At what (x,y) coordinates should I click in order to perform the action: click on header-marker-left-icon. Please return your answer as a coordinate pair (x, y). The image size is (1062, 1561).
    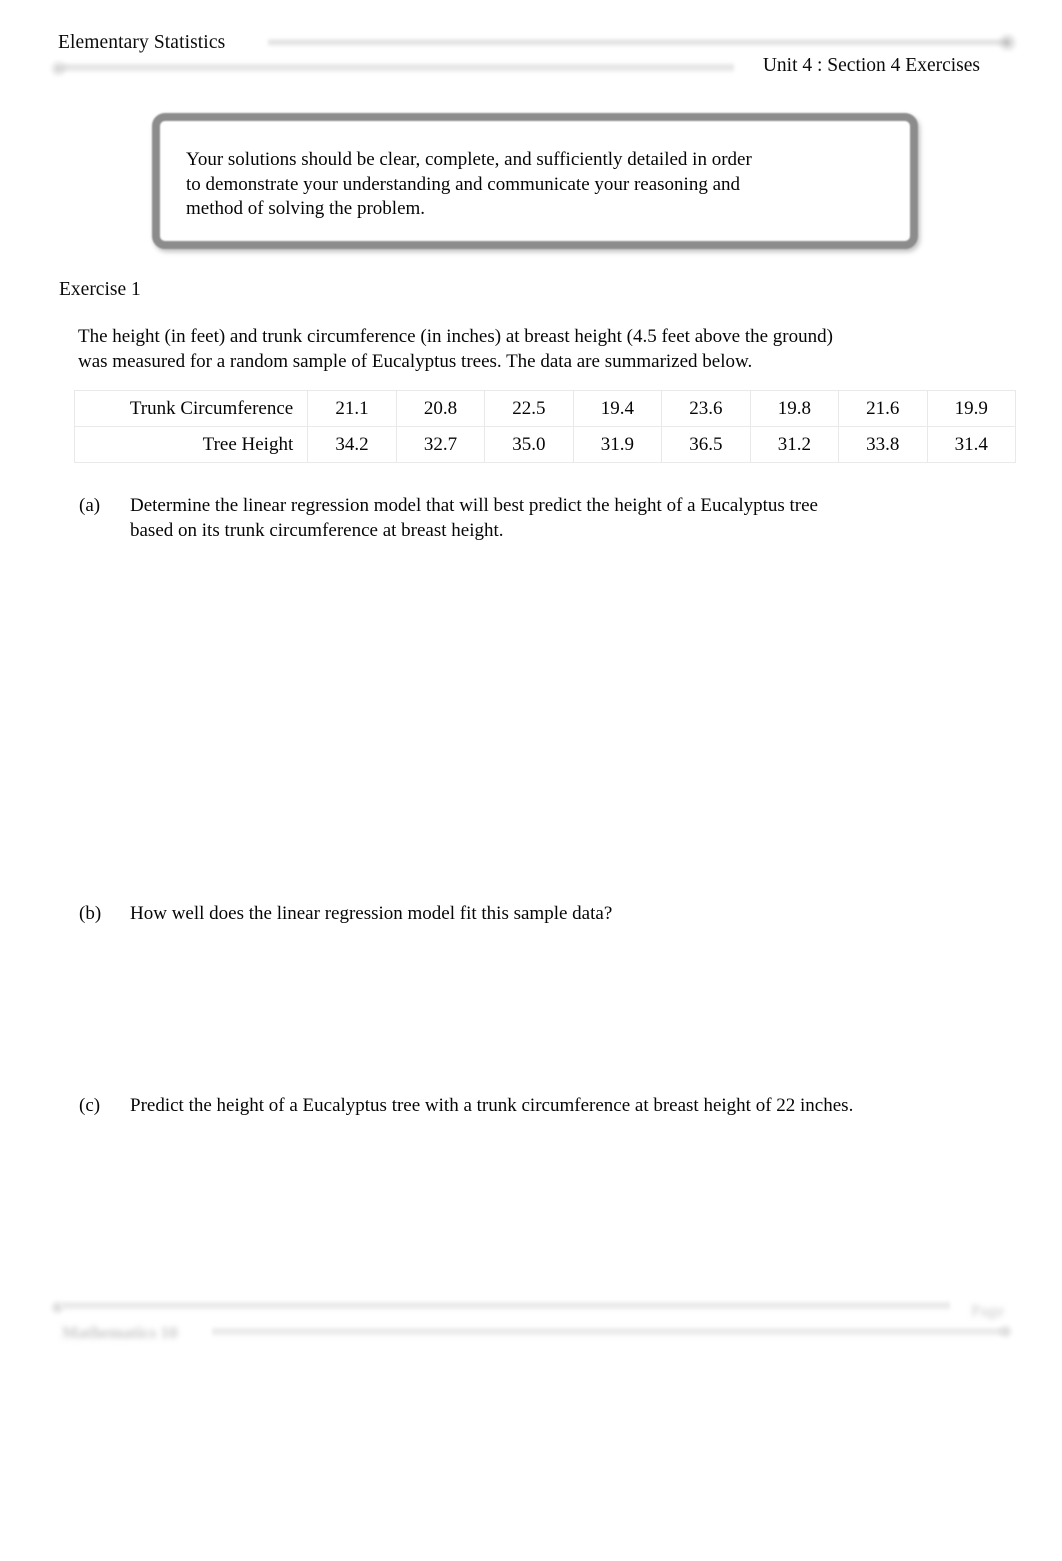
    Looking at the image, I should click on (58, 68).